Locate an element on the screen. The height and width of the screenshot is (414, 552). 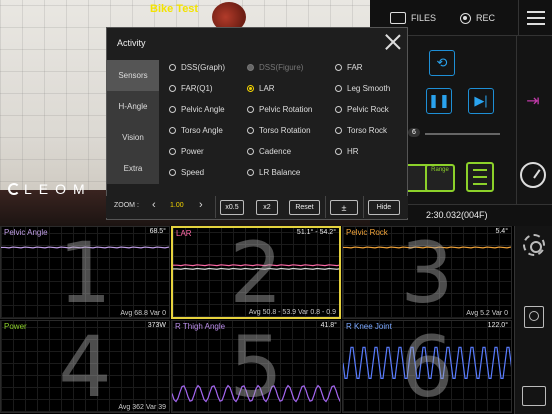
next-frame-button: ▶| is located at coordinates (481, 101).